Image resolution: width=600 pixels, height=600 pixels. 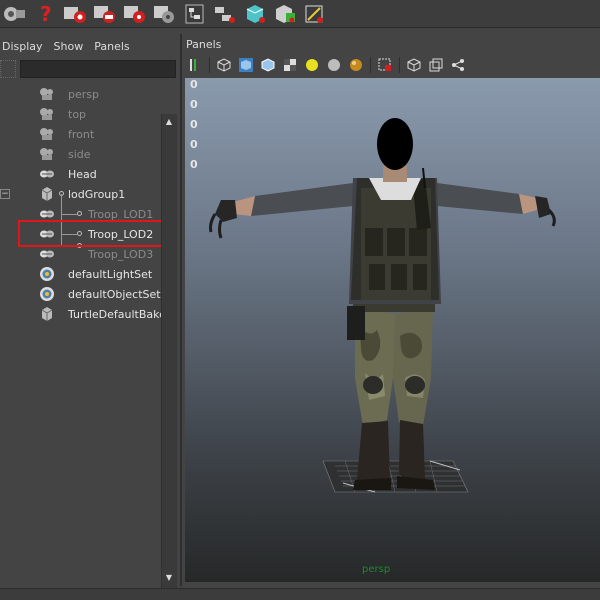 What do you see at coordinates (385, 65) in the screenshot?
I see `isolate-select-icon` at bounding box center [385, 65].